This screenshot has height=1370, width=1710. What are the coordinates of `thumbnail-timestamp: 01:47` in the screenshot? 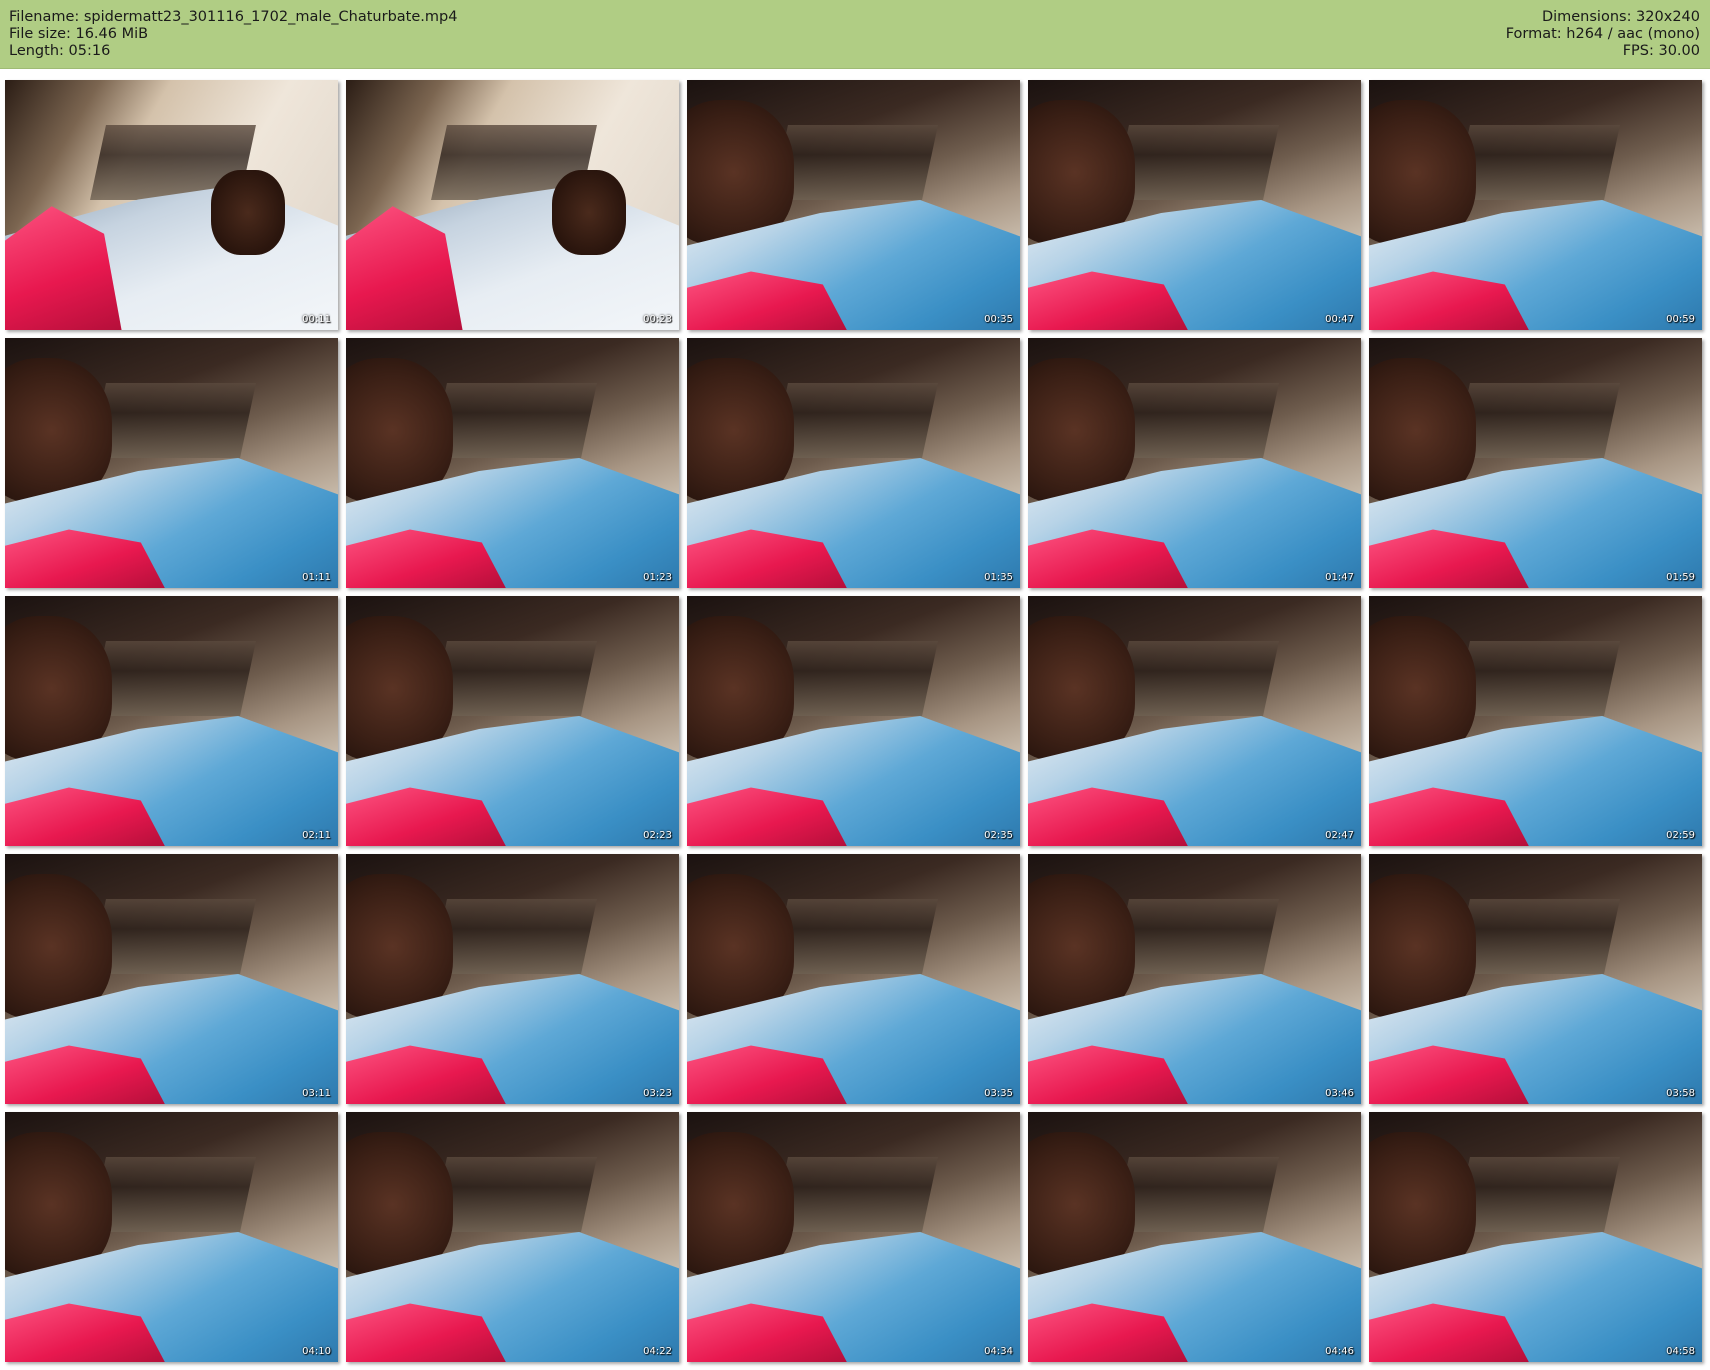 It's located at (1339, 577).